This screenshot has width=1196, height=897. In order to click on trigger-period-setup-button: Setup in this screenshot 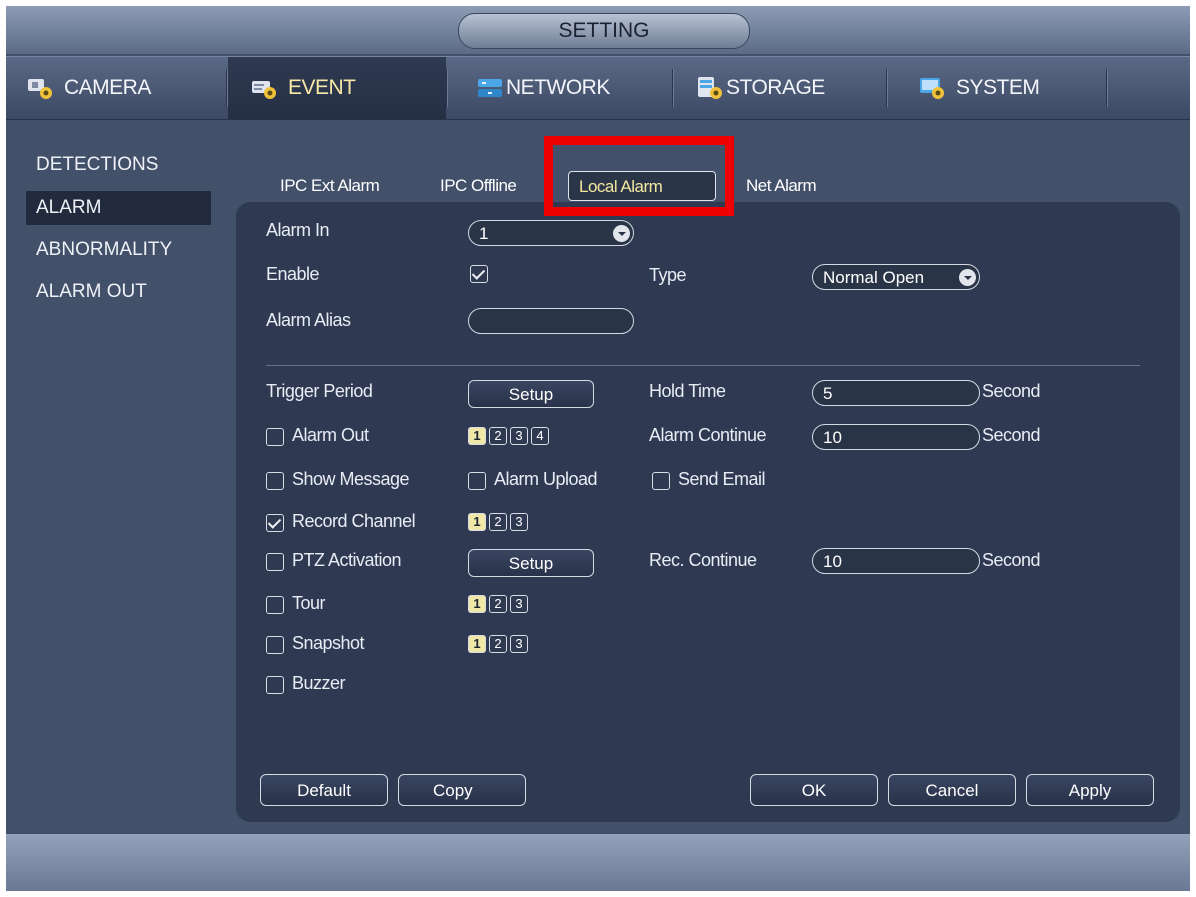, I will do `click(531, 394)`.